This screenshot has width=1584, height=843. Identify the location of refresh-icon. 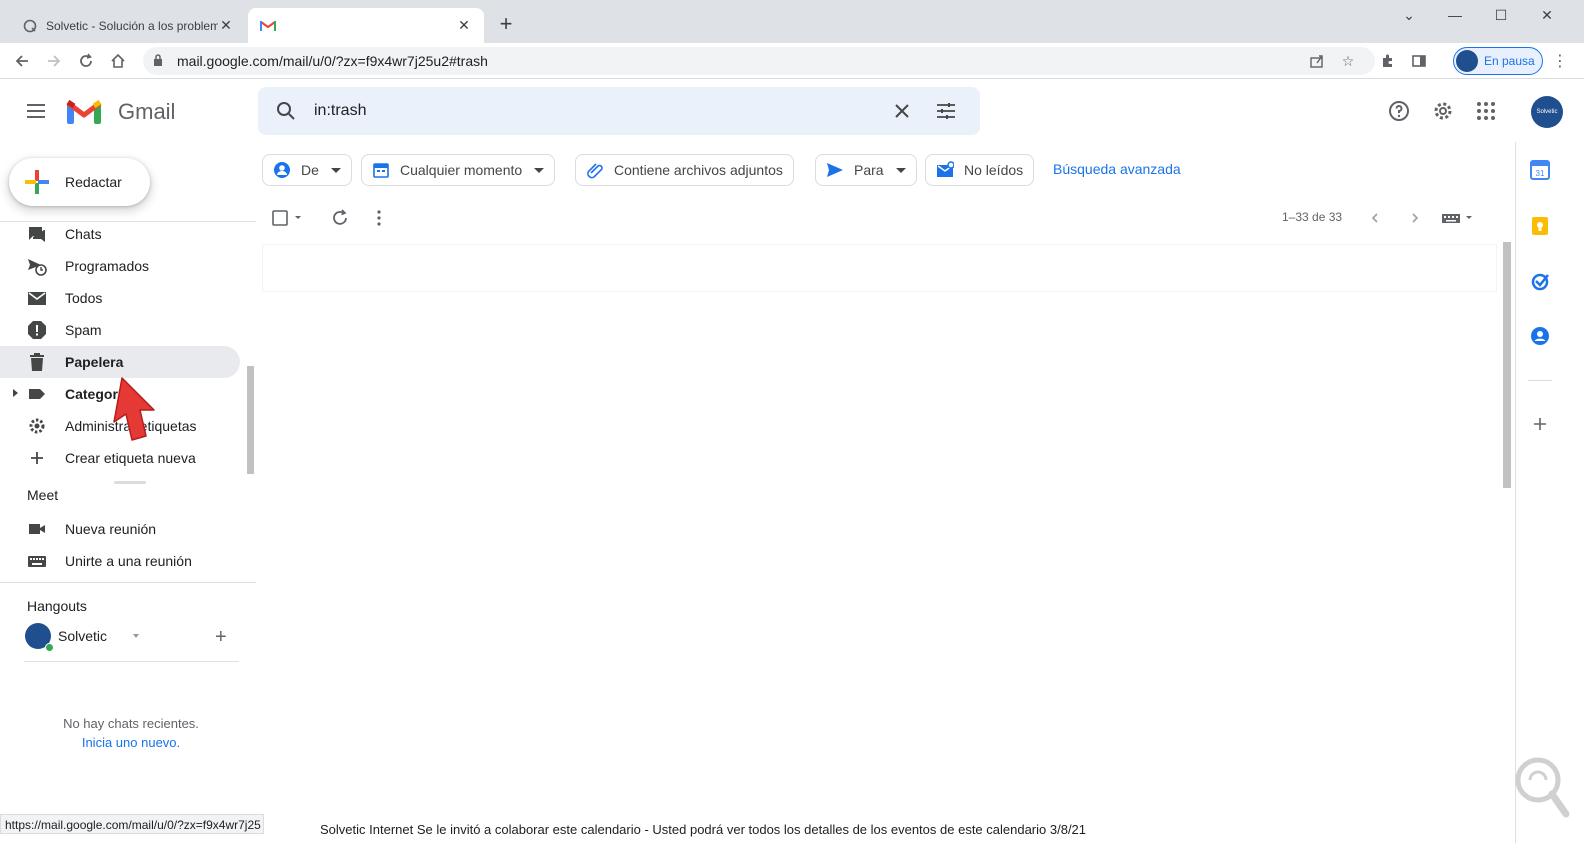
(340, 218).